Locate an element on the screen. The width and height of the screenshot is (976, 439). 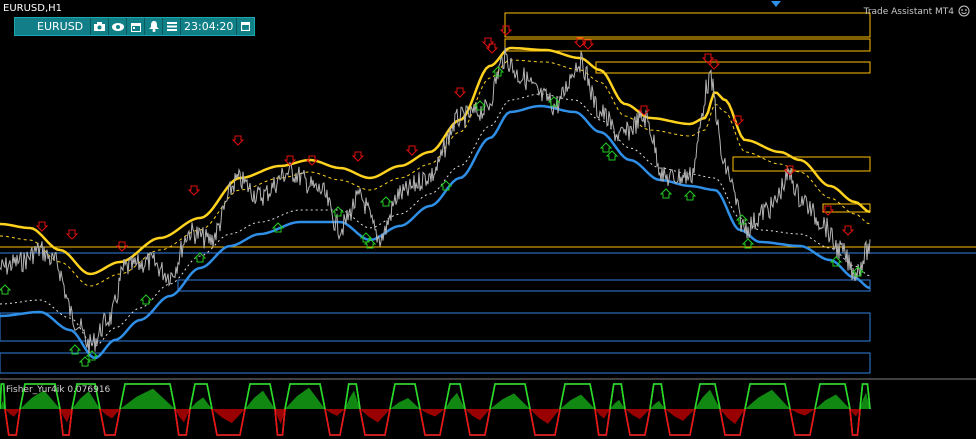
bell-icon is located at coordinates (154, 26).